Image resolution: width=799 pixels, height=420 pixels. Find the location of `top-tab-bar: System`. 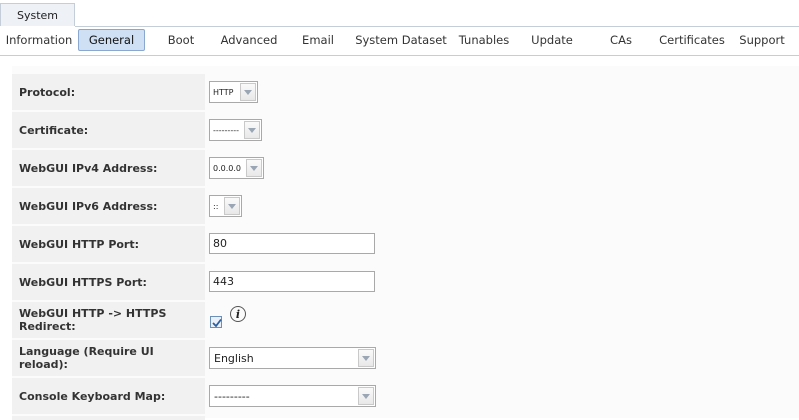

top-tab-bar: System is located at coordinates (399, 13).